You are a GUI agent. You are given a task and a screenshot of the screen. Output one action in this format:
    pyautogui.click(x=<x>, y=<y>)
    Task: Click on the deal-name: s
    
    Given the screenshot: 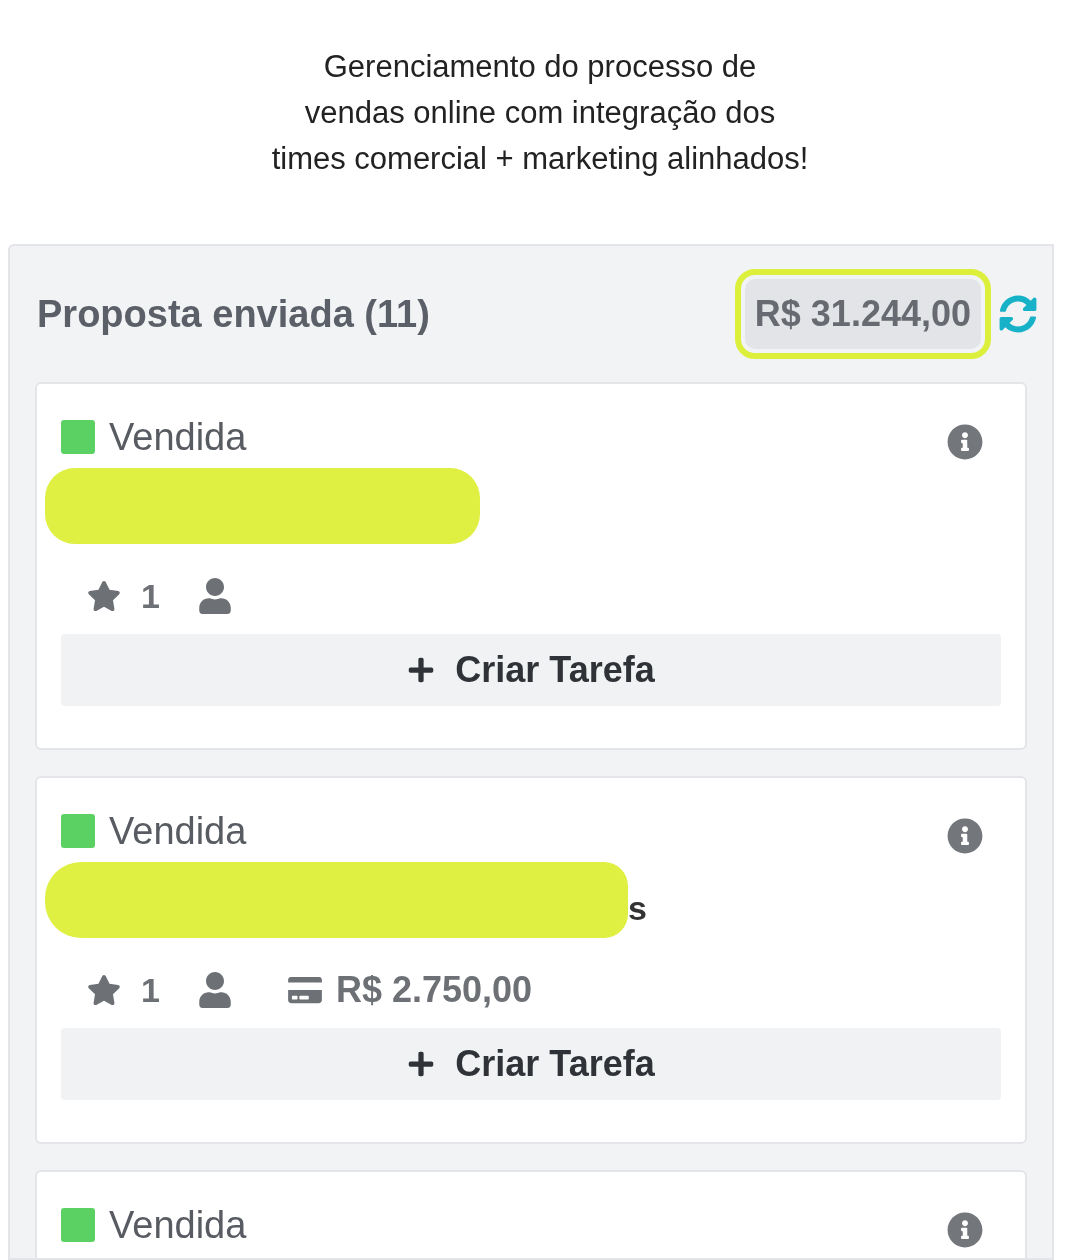 What is the action you would take?
    pyautogui.click(x=637, y=908)
    